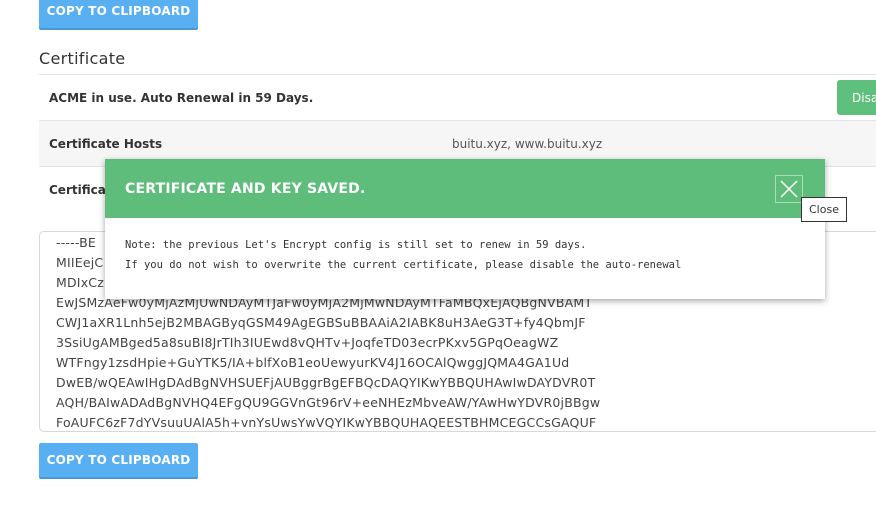 Image resolution: width=876 pixels, height=508 pixels. I want to click on dialog-header: CERTIFICATE AND KEY SAVED., so click(465, 188).